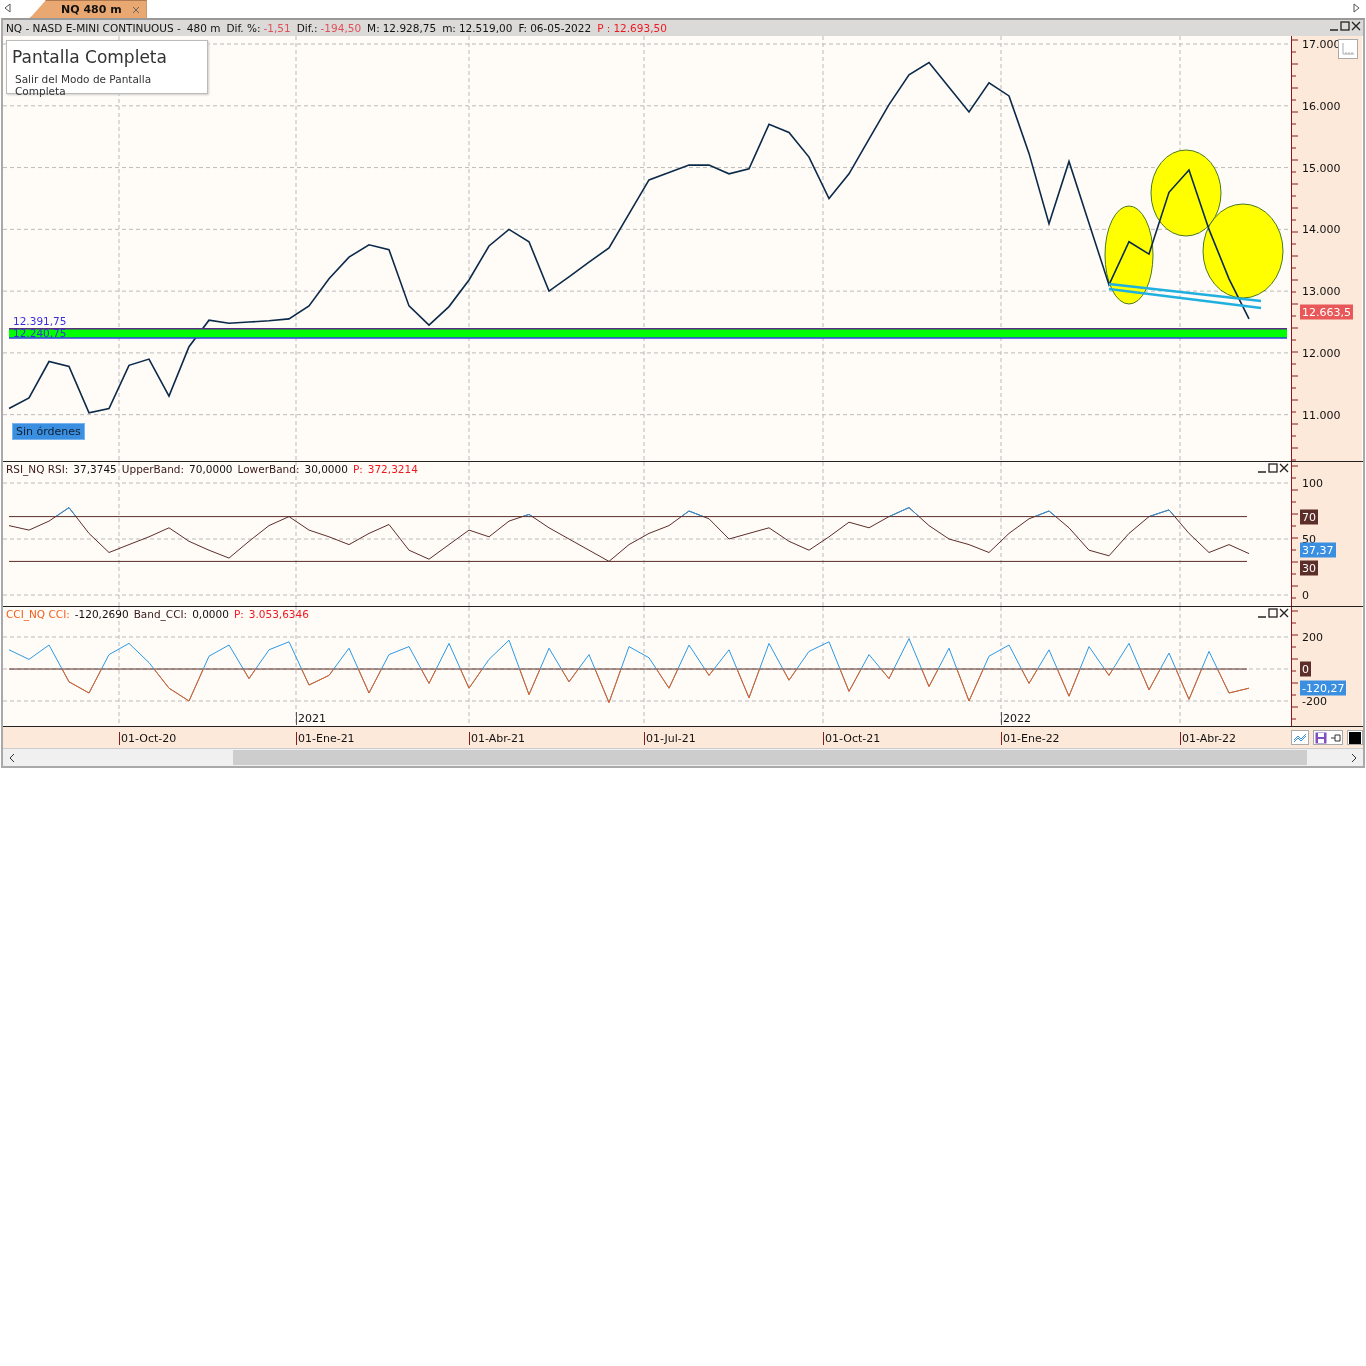 The image size is (1366, 1366). Describe the element at coordinates (268, 469) in the screenshot. I see `legend-label: LowerBand:` at that location.